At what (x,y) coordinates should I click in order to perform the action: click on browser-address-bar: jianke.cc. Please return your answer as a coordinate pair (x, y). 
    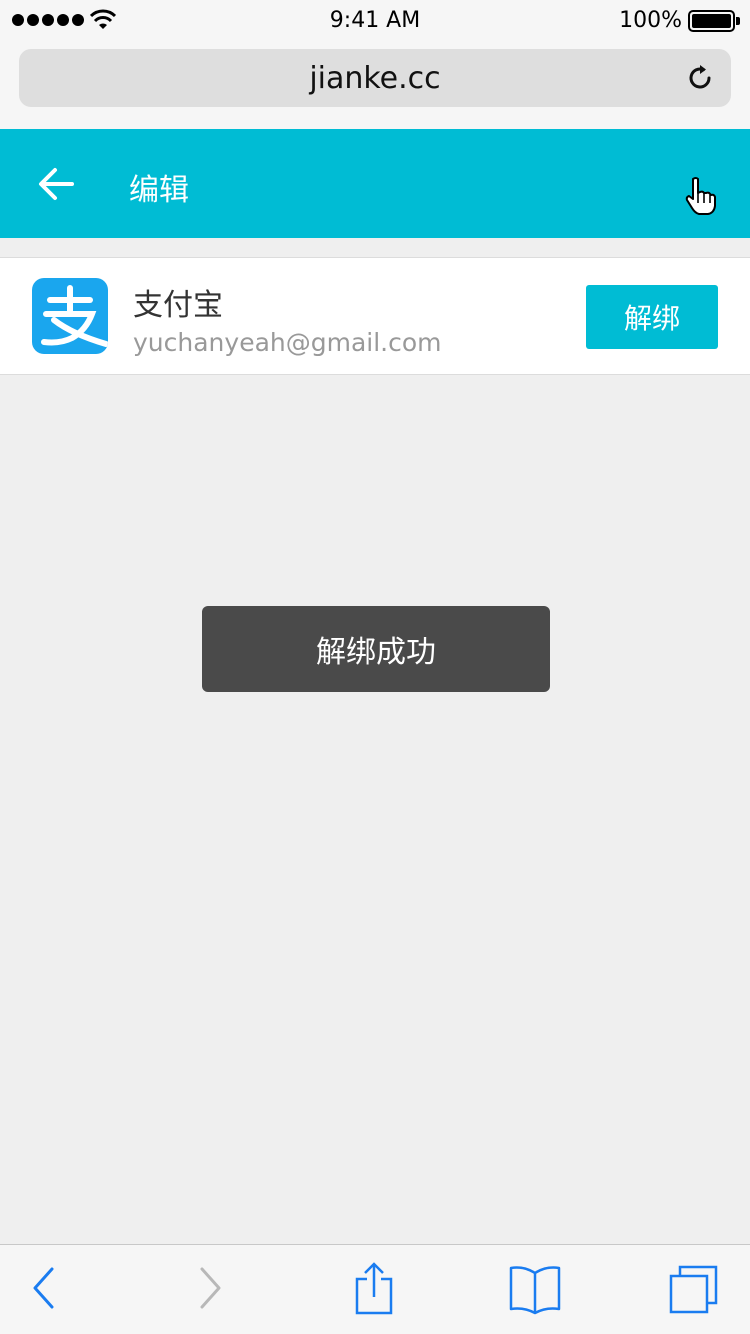
    Looking at the image, I should click on (375, 85).